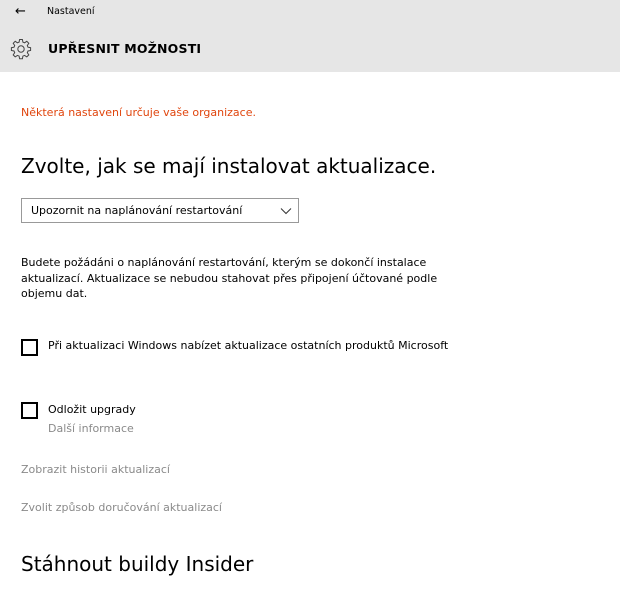  What do you see at coordinates (286, 211) in the screenshot?
I see `chevron-down-icon` at bounding box center [286, 211].